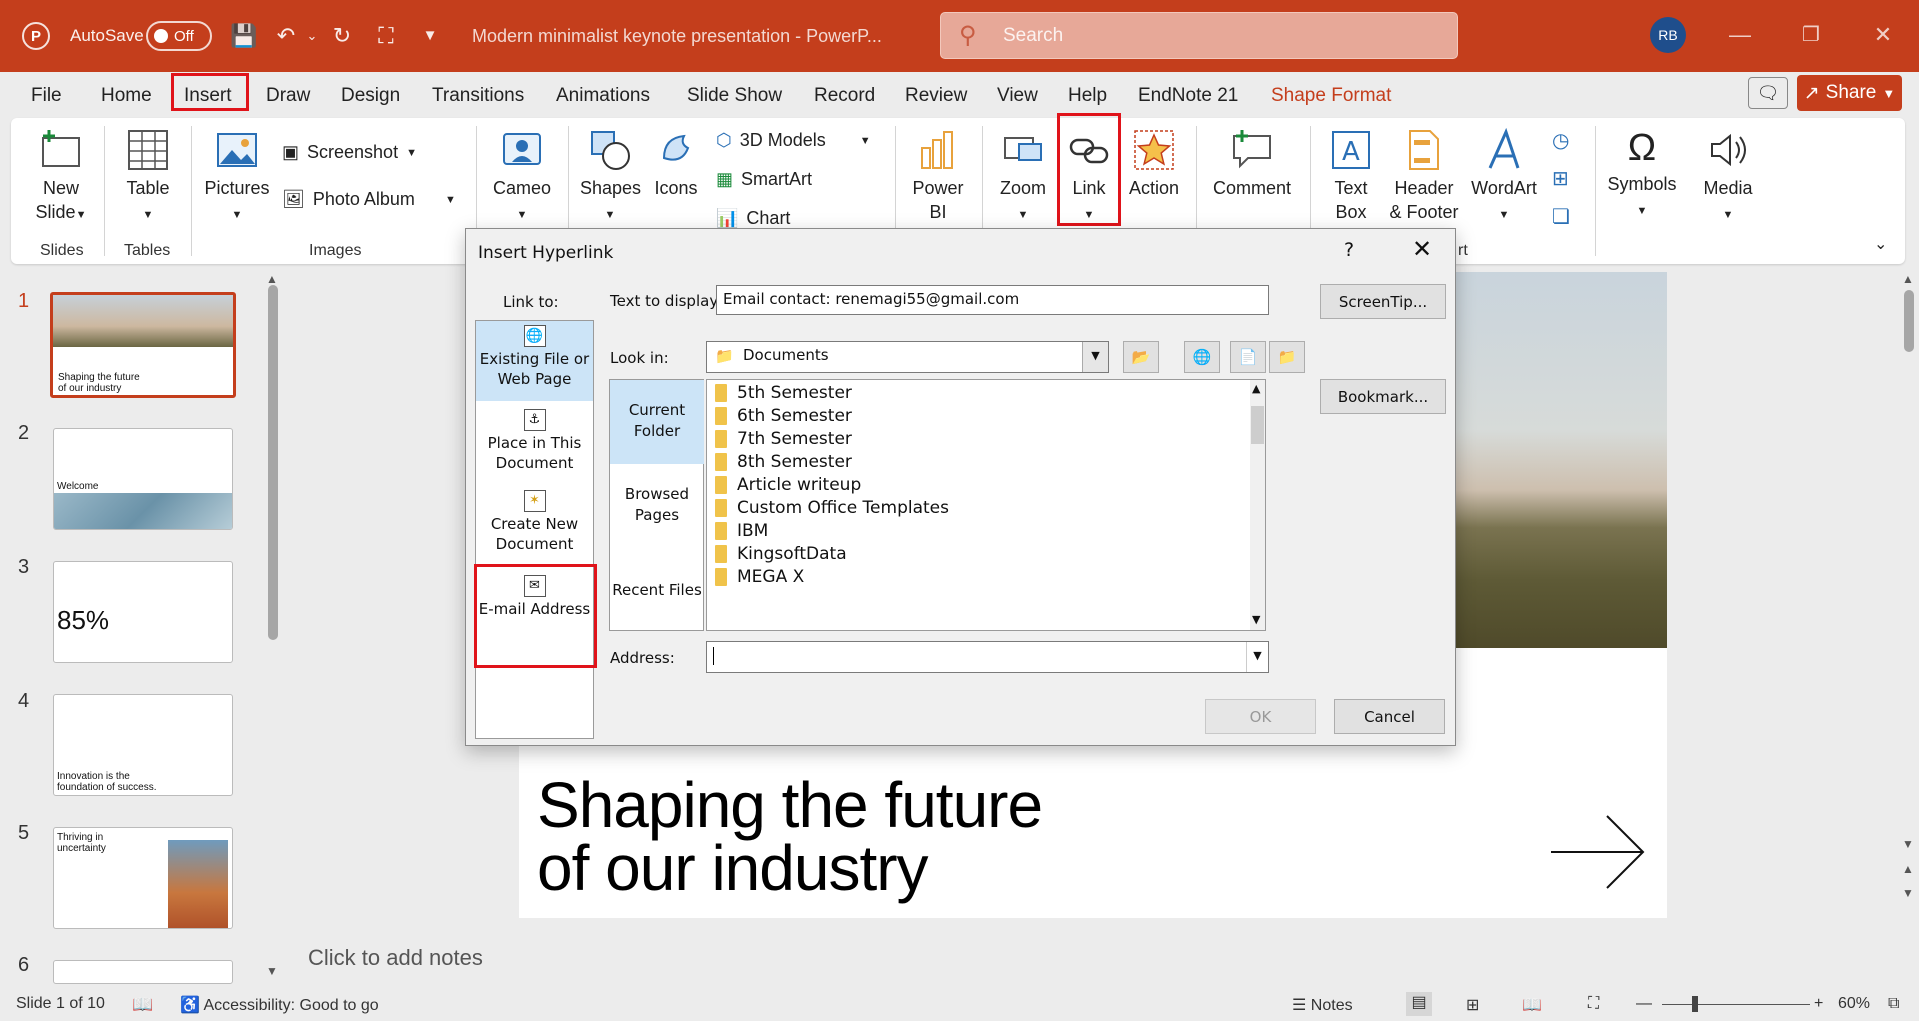  What do you see at coordinates (1532, 1005) in the screenshot?
I see `reading-view-icon: 📖` at bounding box center [1532, 1005].